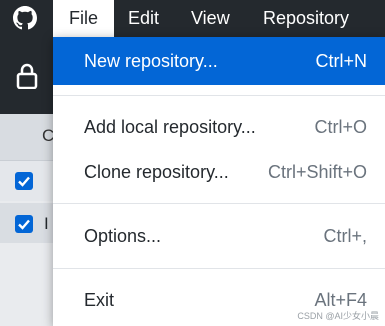 The height and width of the screenshot is (326, 385). I want to click on menu-view: View, so click(210, 18).